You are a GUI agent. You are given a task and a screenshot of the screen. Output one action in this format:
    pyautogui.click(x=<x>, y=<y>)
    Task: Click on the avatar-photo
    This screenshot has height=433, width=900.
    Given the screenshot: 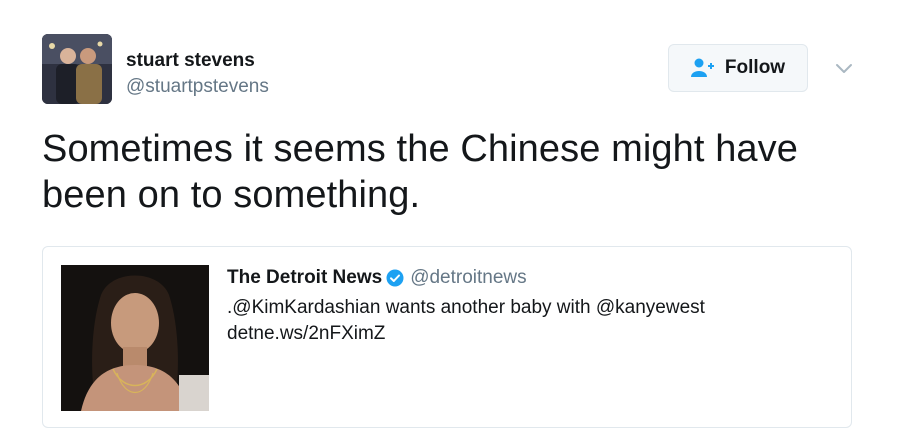 What is the action you would take?
    pyautogui.click(x=77, y=69)
    